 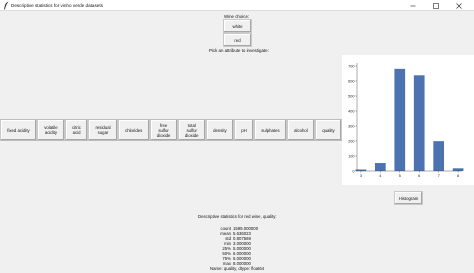 What do you see at coordinates (400, 176) in the screenshot?
I see `x-tick-label: 5` at bounding box center [400, 176].